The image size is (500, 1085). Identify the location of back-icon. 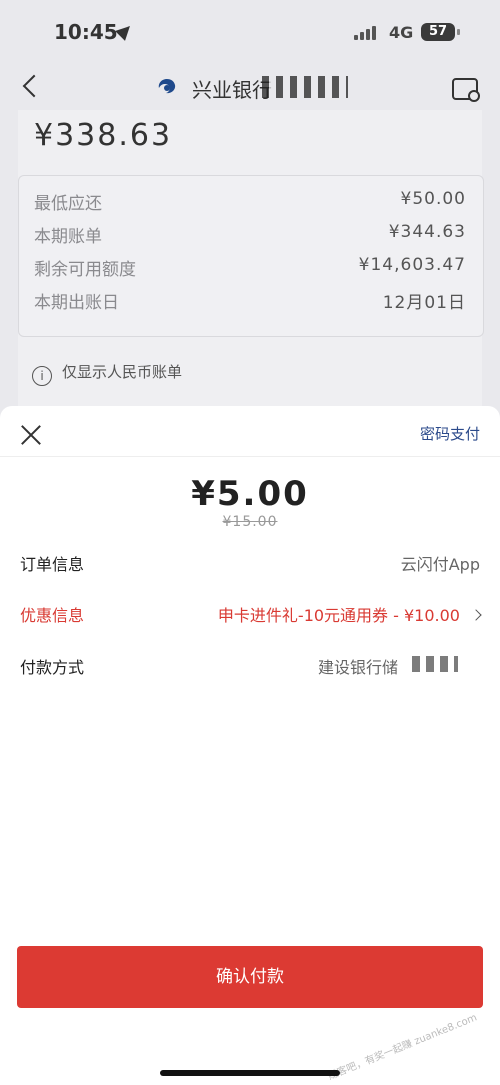
(34, 86).